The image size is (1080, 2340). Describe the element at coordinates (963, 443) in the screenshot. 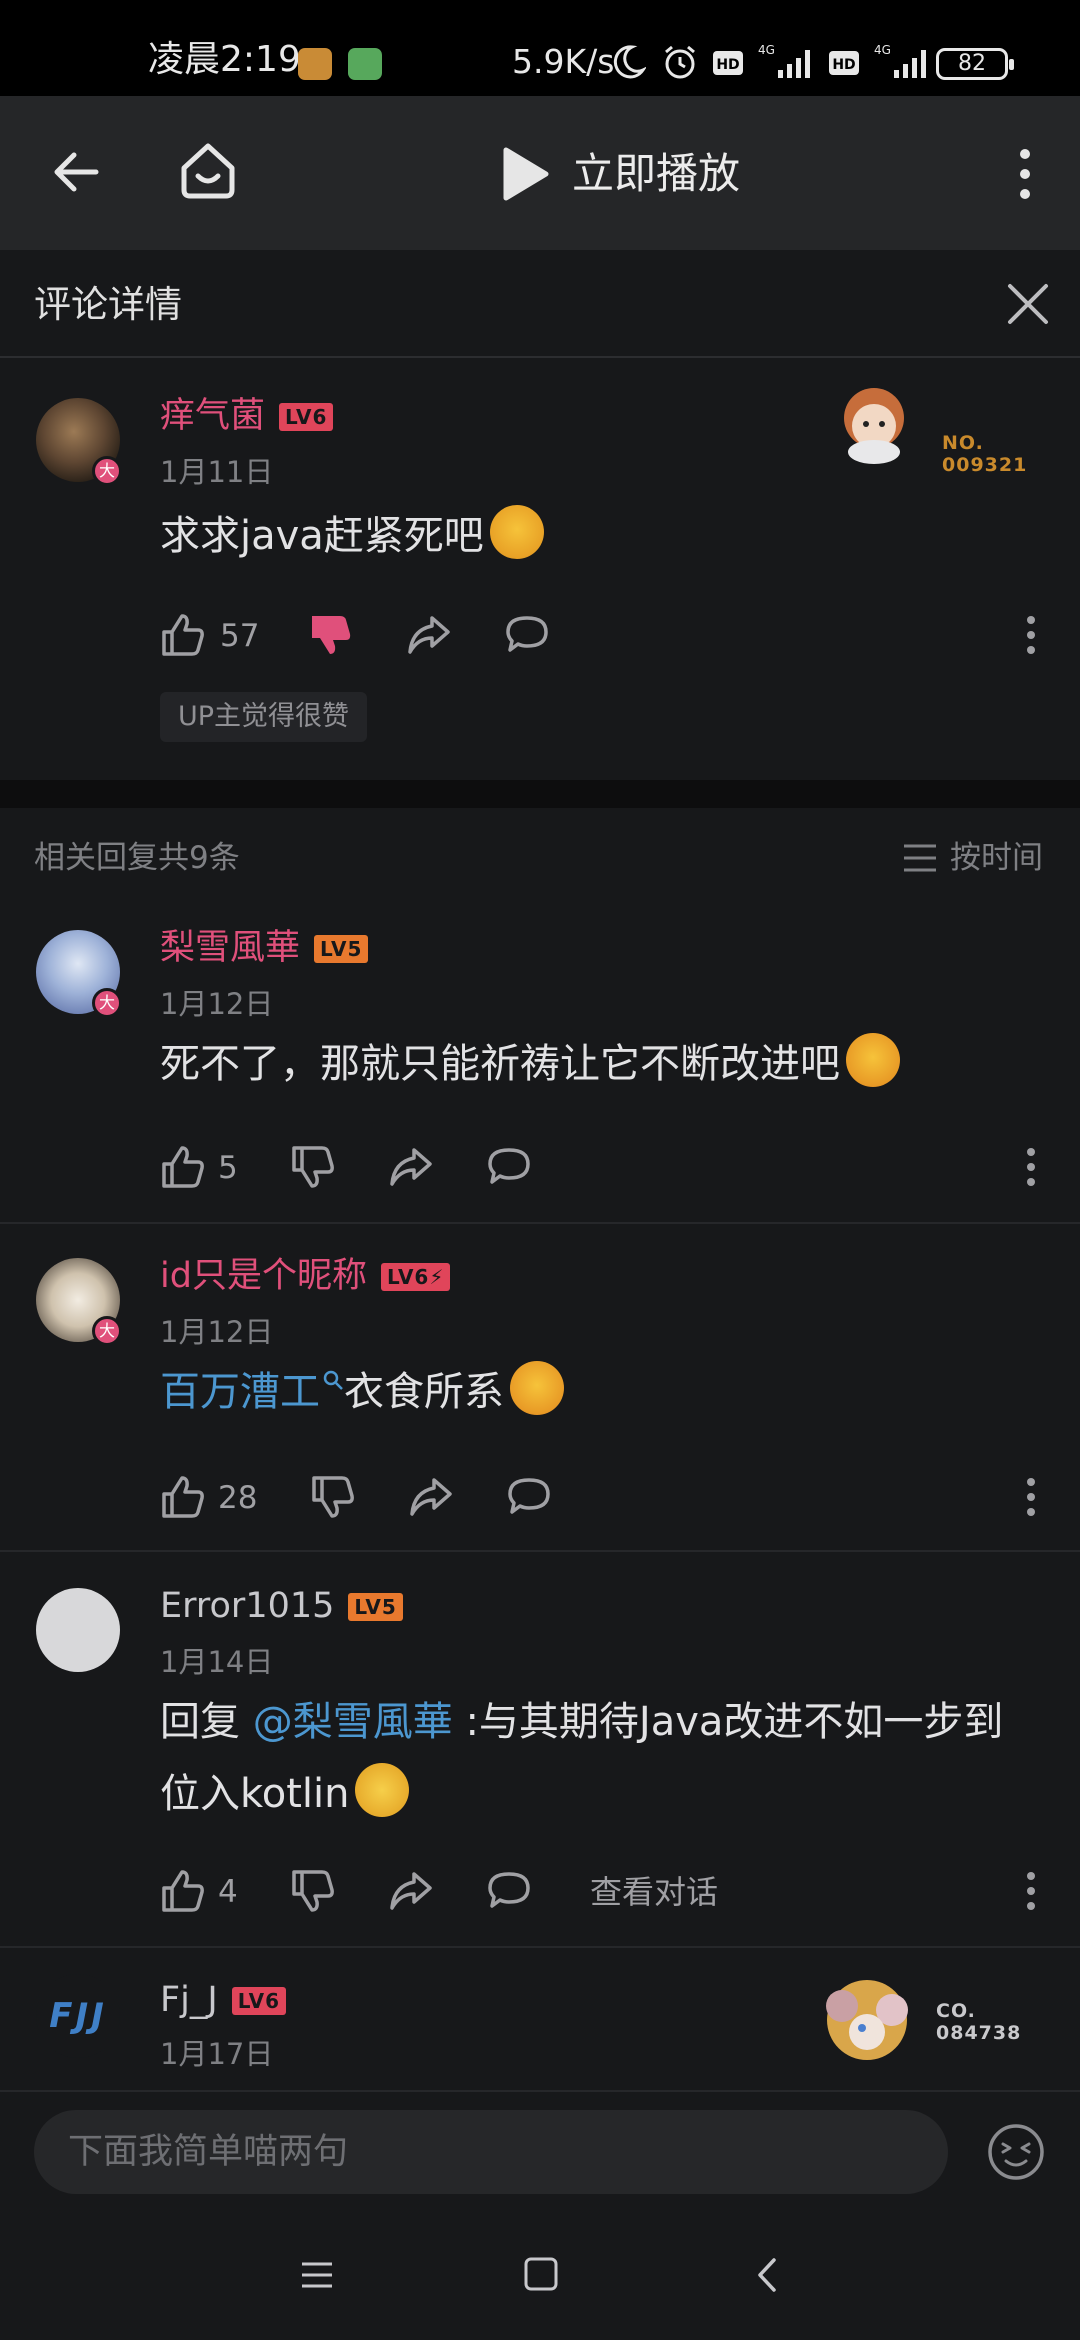

I see `fan-badge-label: NO.` at that location.